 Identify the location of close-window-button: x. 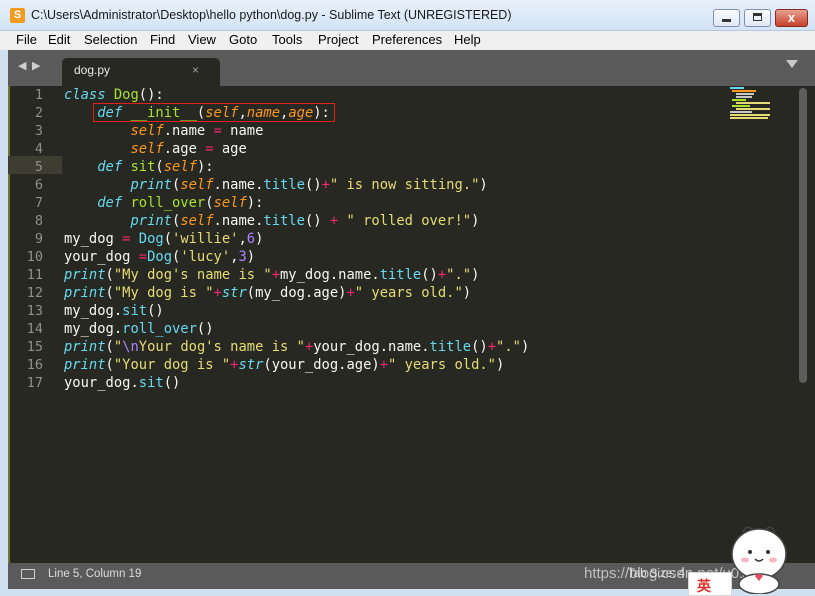
(791, 18).